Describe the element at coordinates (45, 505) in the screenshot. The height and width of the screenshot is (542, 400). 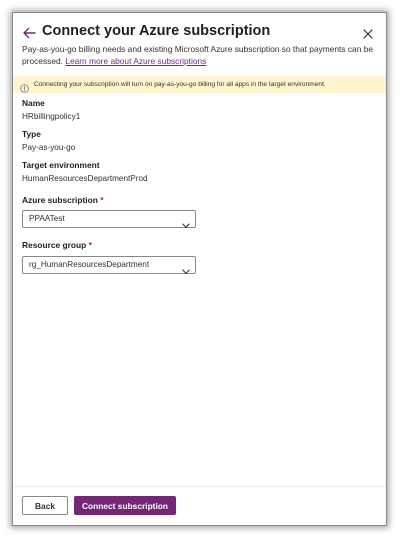
I see `back-button: Back` at that location.